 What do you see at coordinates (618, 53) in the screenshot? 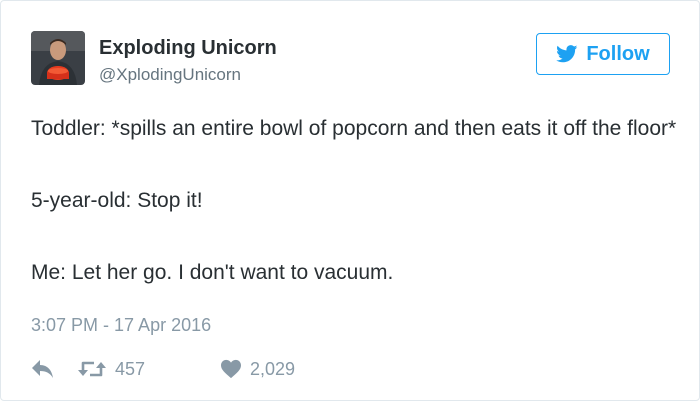
I see `follow-label: Follow` at bounding box center [618, 53].